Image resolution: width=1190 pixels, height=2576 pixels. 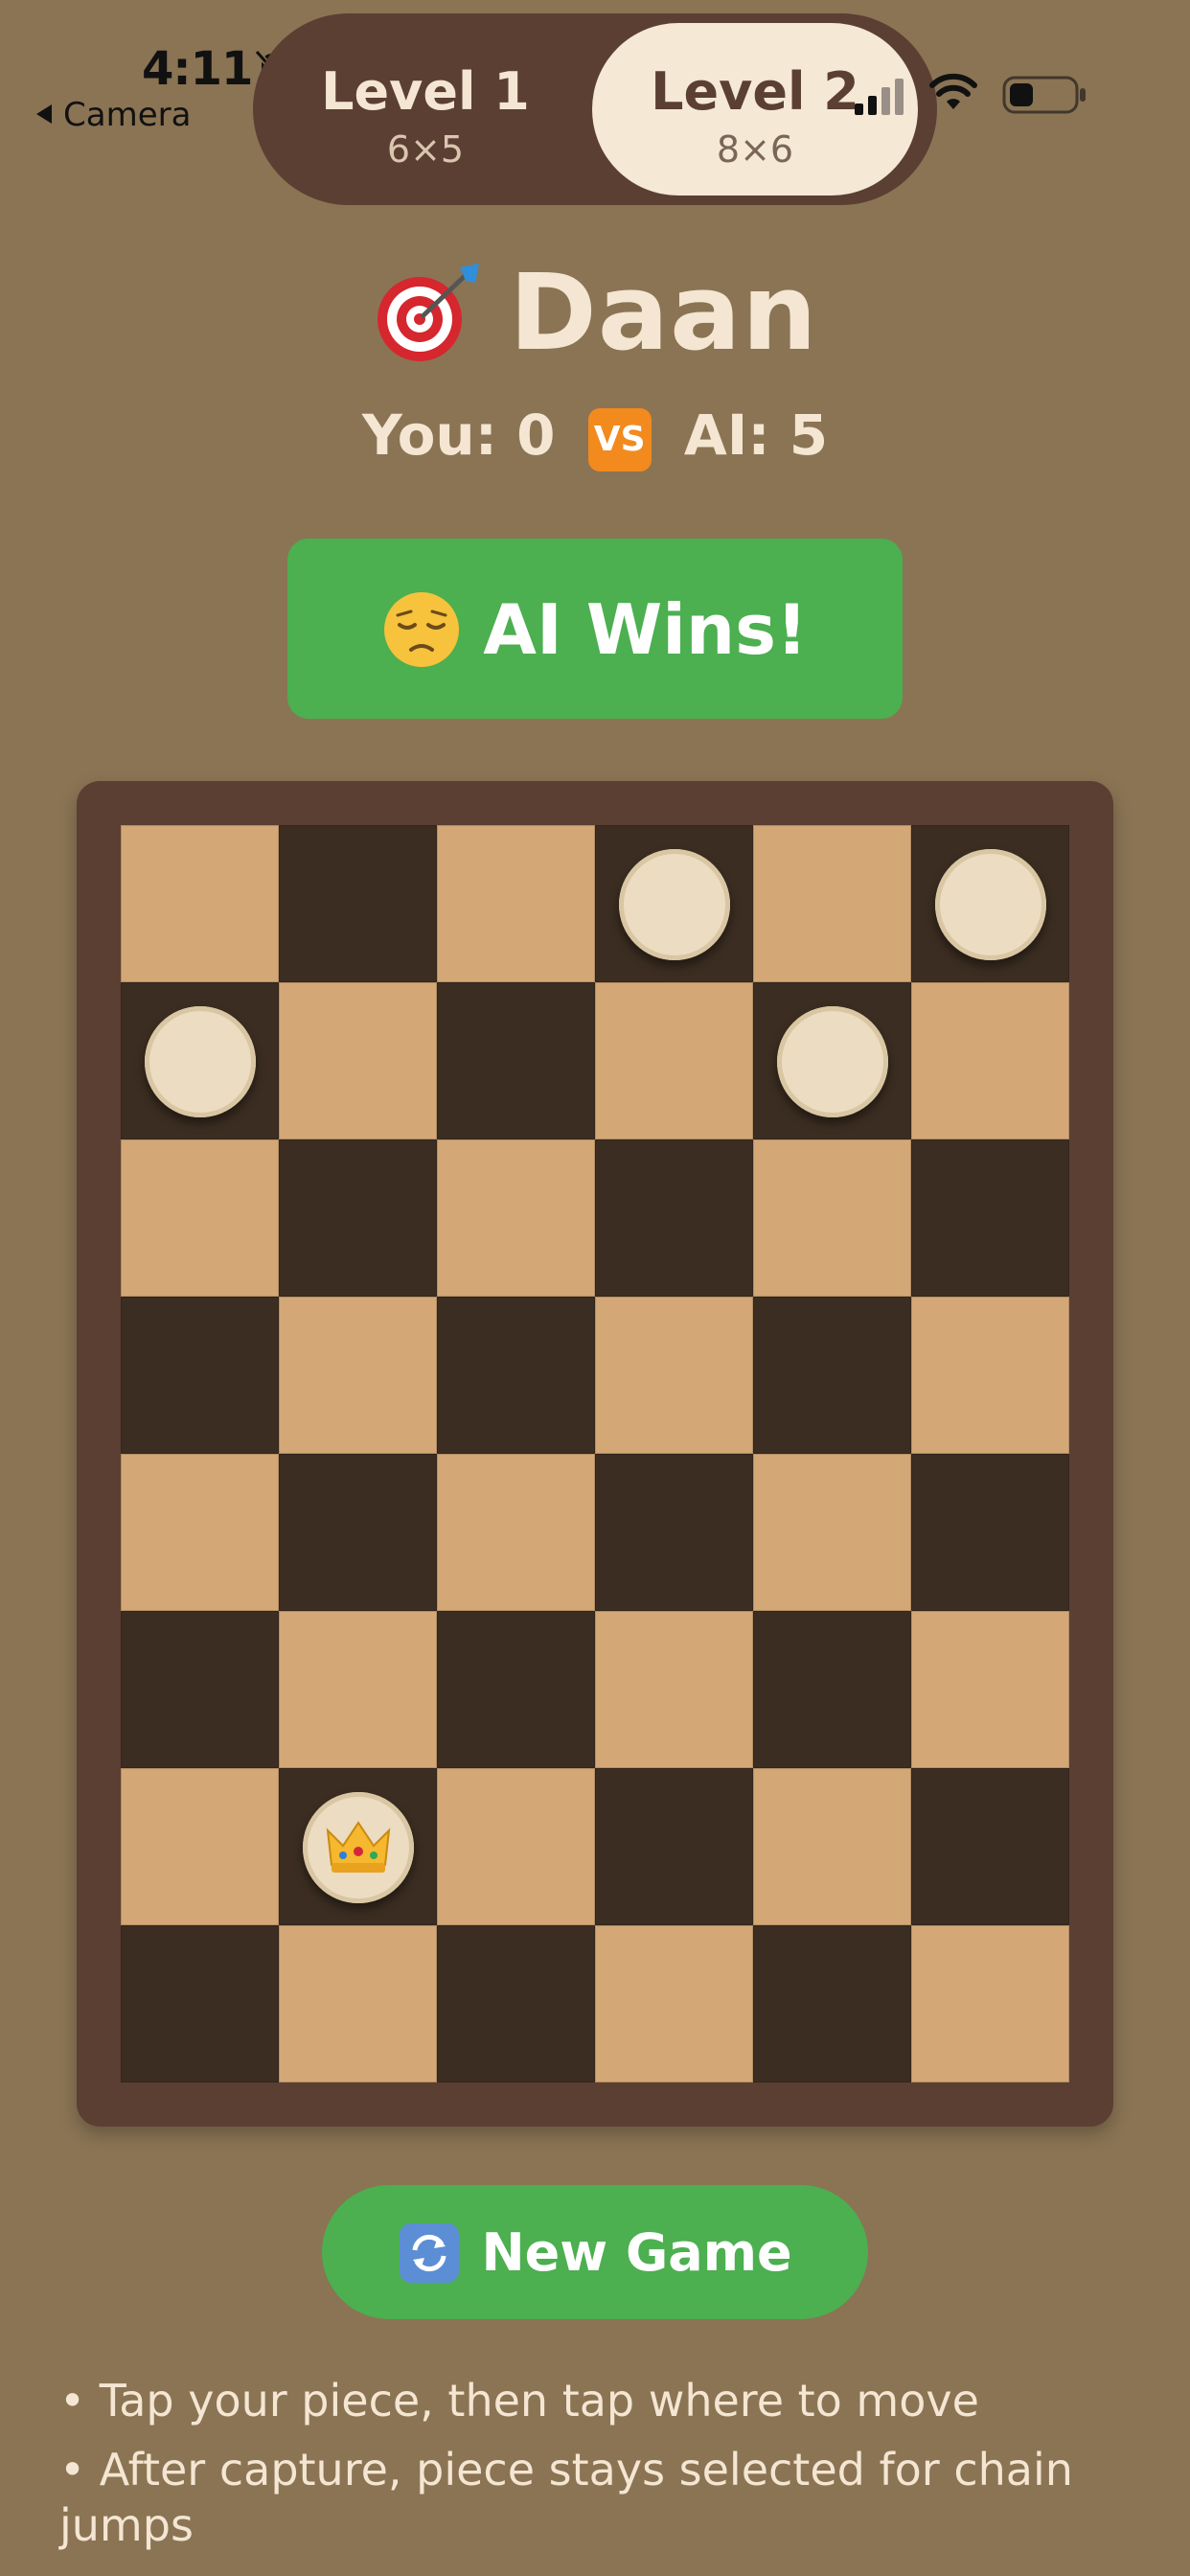 I want to click on target-dart-icon, so click(x=429, y=312).